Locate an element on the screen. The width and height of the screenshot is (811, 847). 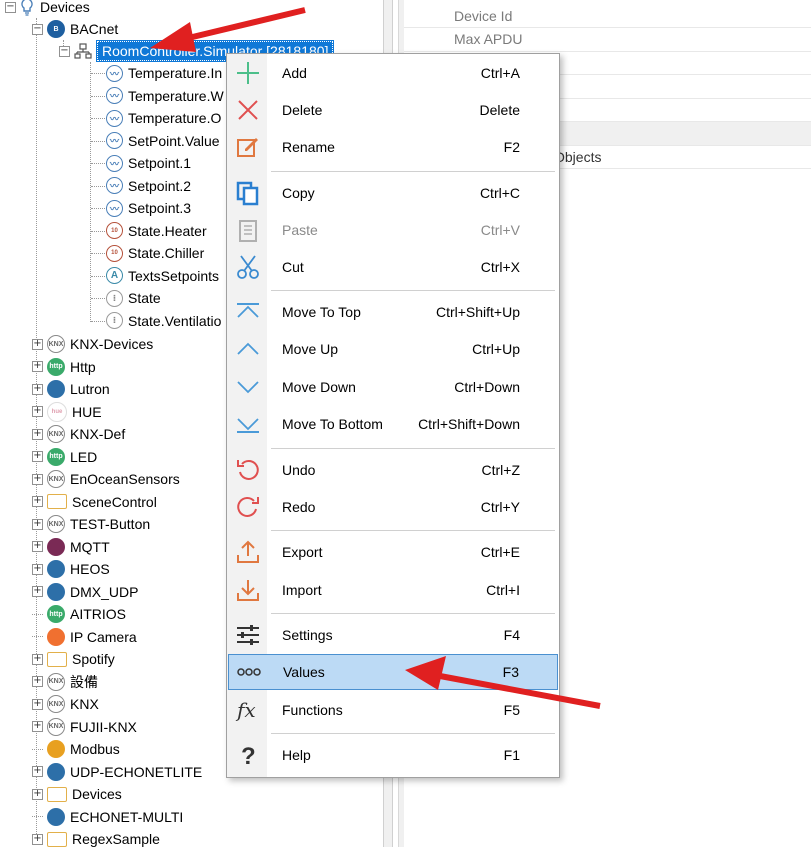
menu-item-shortcut: Ctrl+Shift+Up is located at coordinates (477, 312).